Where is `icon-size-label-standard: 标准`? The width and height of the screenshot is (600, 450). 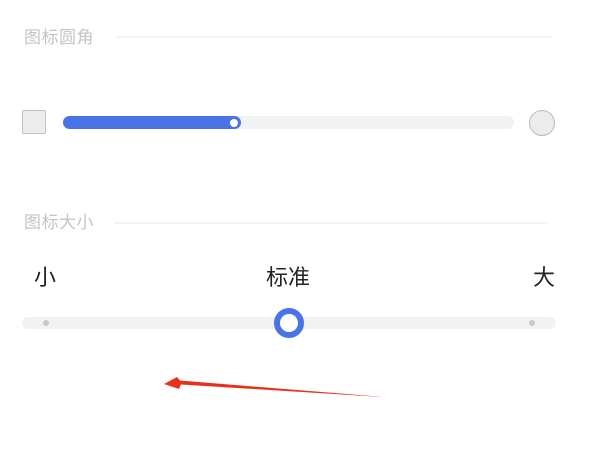
icon-size-label-standard: 标准 is located at coordinates (288, 279).